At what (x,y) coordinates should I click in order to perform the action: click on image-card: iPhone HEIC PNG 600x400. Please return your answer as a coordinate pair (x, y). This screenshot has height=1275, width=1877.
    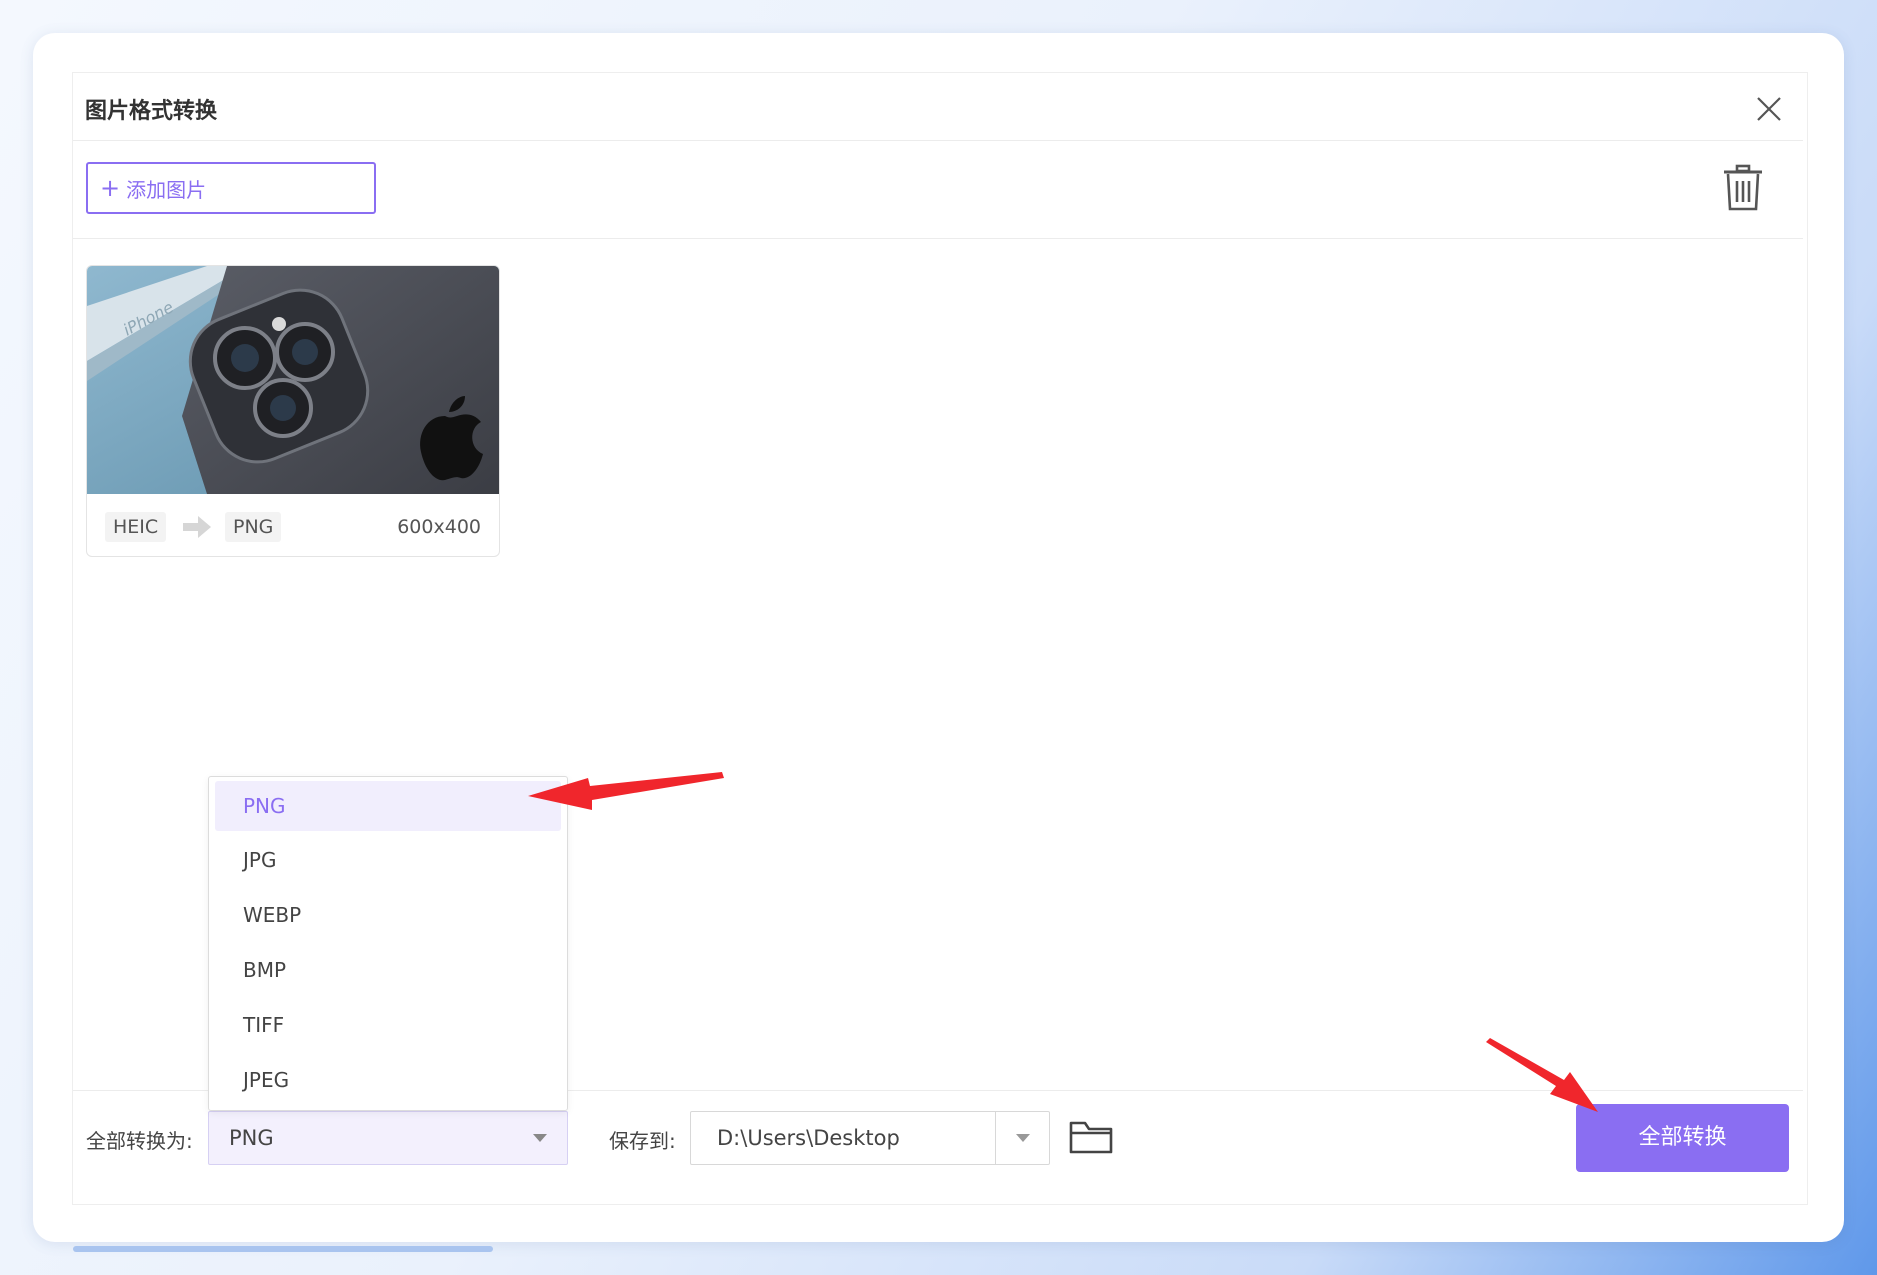
    Looking at the image, I should click on (293, 411).